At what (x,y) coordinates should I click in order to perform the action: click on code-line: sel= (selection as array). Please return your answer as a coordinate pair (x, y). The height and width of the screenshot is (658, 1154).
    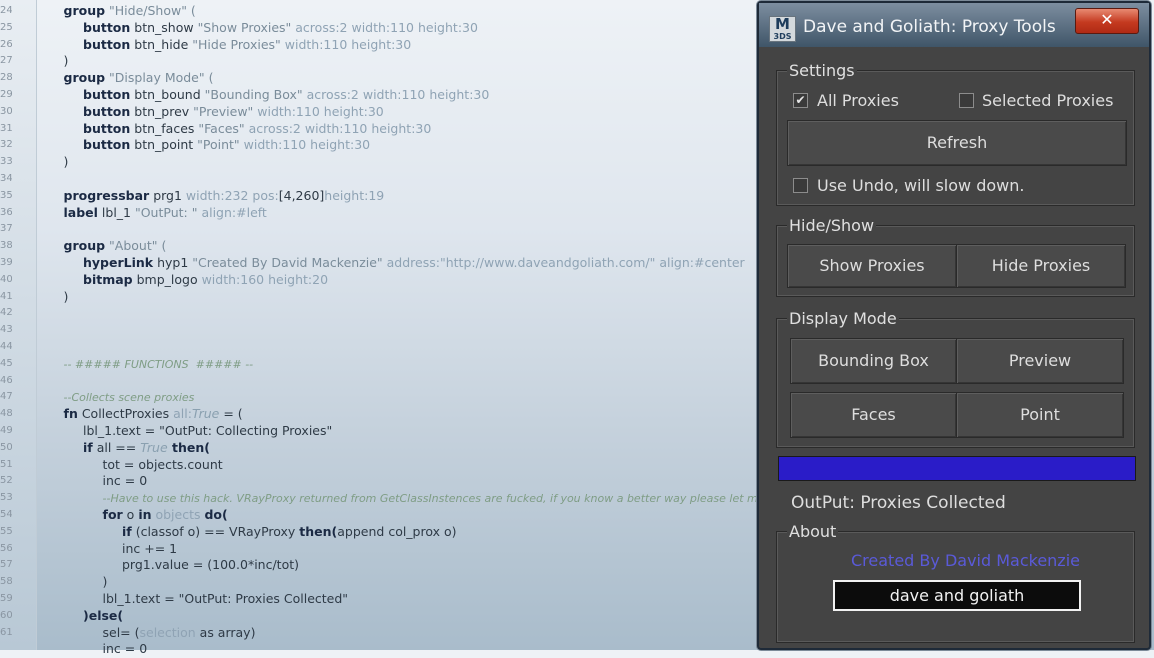
    Looking at the image, I should click on (179, 632).